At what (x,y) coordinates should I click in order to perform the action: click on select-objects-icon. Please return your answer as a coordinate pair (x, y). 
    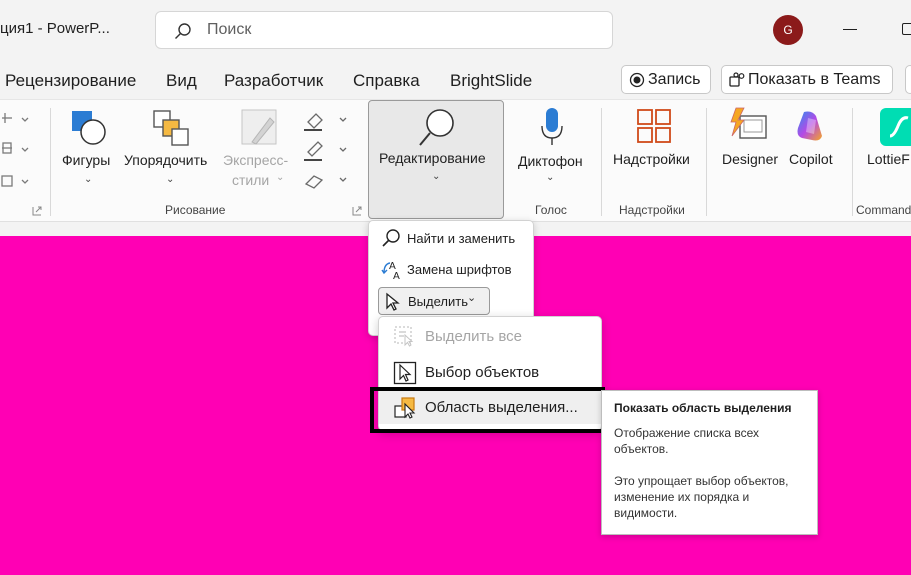
    Looking at the image, I should click on (405, 373).